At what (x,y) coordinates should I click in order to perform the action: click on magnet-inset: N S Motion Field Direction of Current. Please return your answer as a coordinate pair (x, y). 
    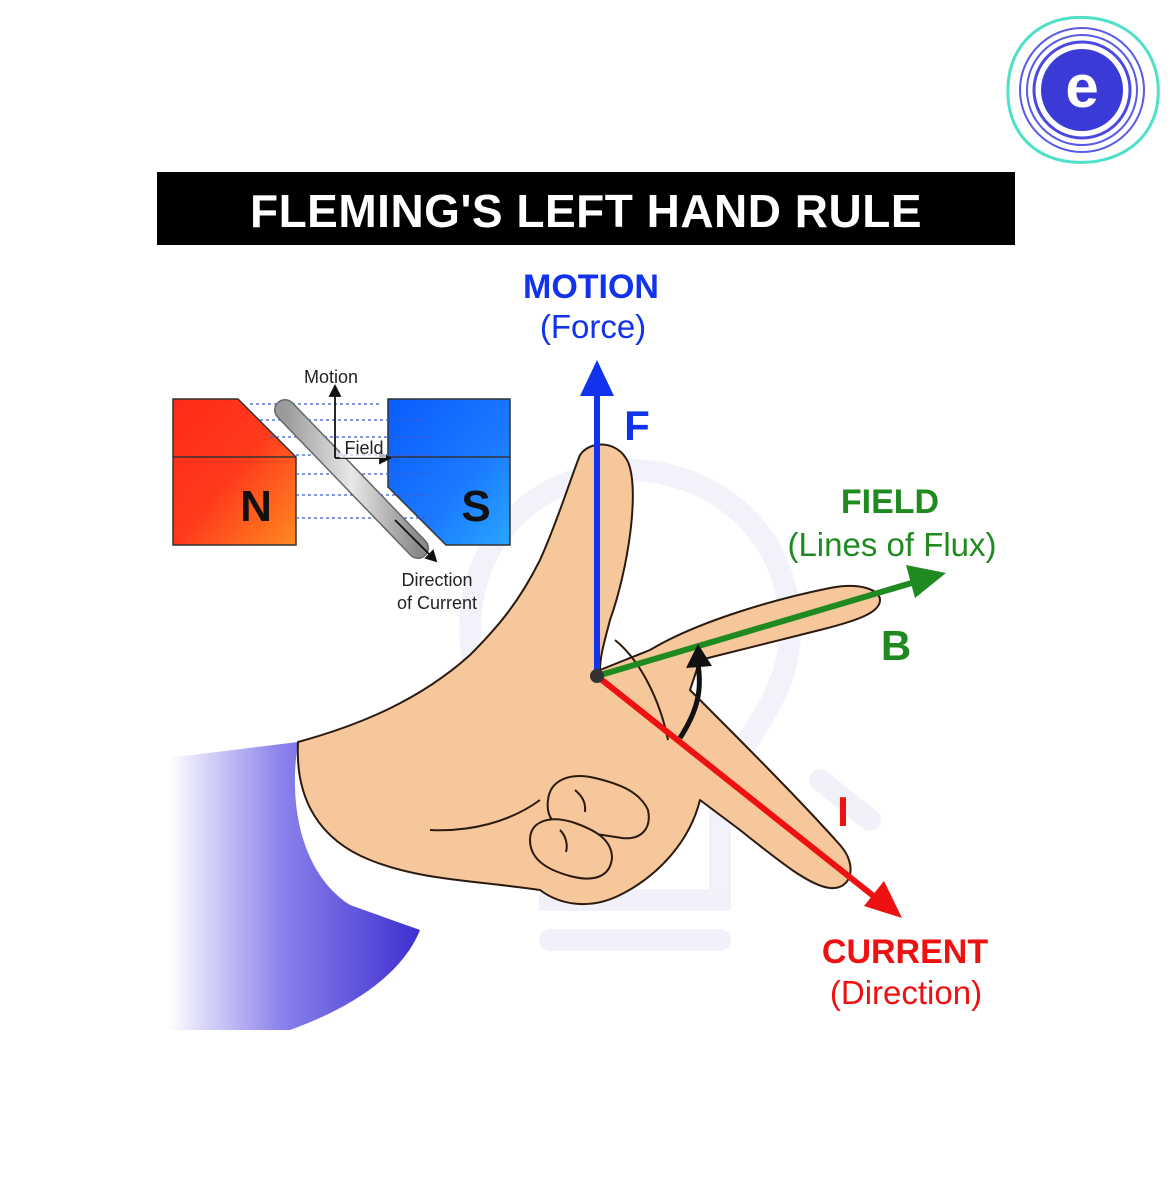
    Looking at the image, I should click on (341, 490).